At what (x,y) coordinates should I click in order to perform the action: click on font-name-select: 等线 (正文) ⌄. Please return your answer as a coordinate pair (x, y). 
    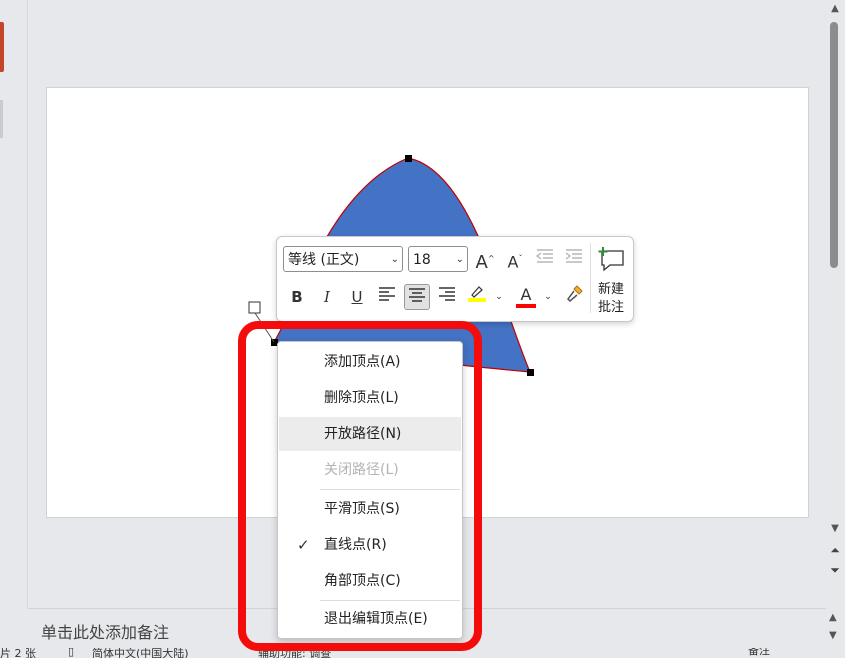
    Looking at the image, I should click on (343, 259).